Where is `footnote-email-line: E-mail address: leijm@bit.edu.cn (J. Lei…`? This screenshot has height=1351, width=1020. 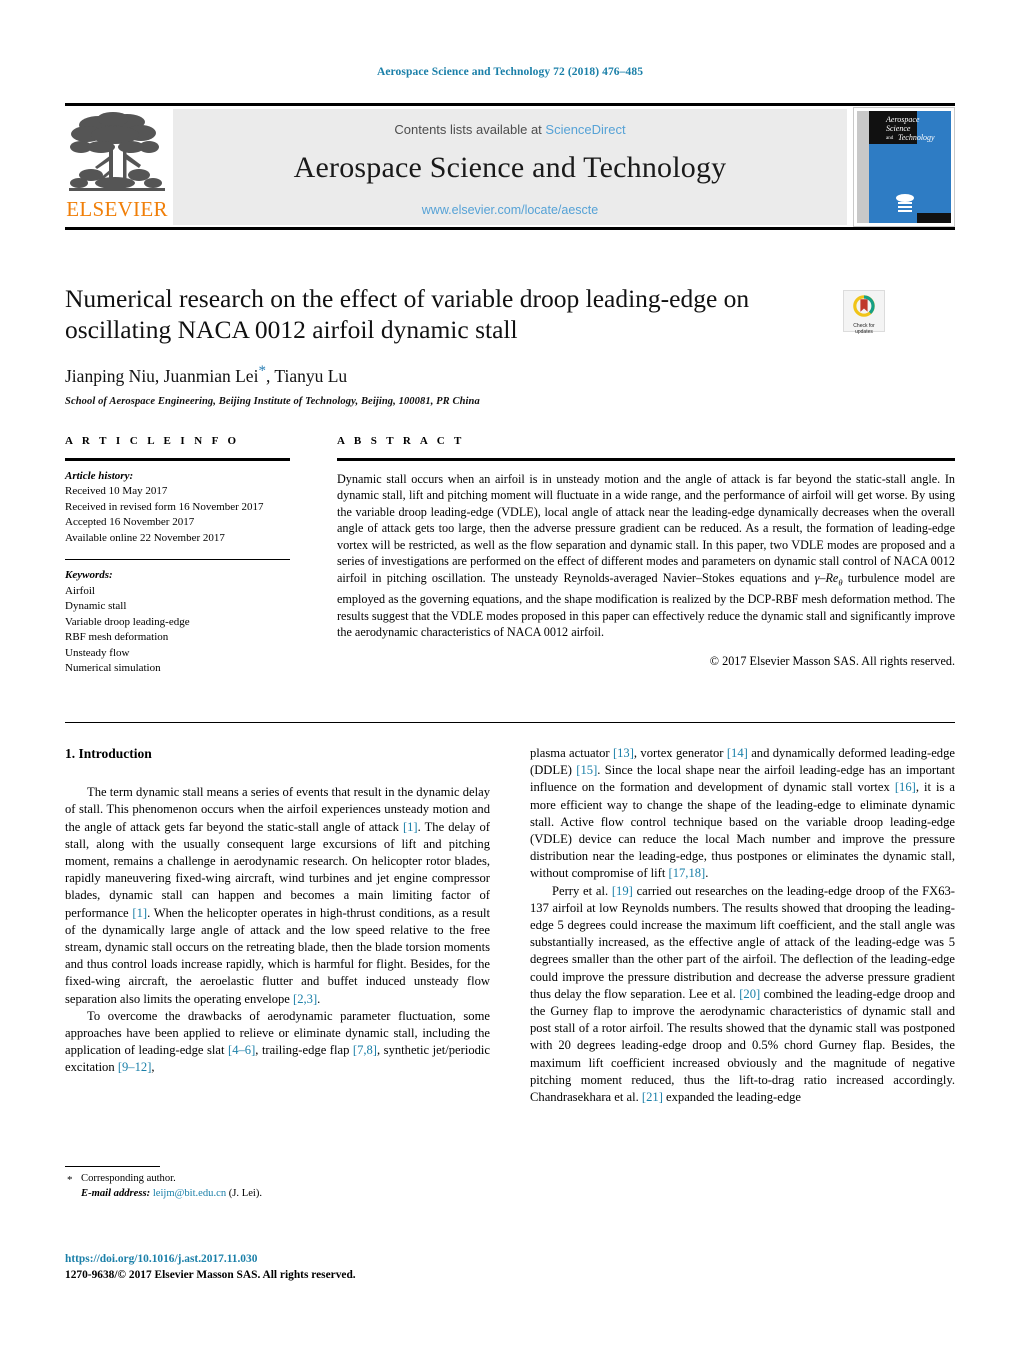 footnote-email-line: E-mail address: leijm@bit.edu.cn (J. Lei… is located at coordinates (277, 1194).